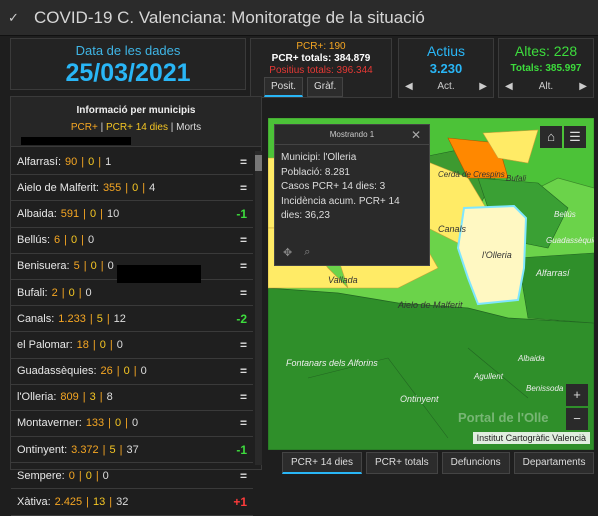 Image resolution: width=598 pixels, height=516 pixels. I want to click on trend-indicator: -1, so click(241, 213).